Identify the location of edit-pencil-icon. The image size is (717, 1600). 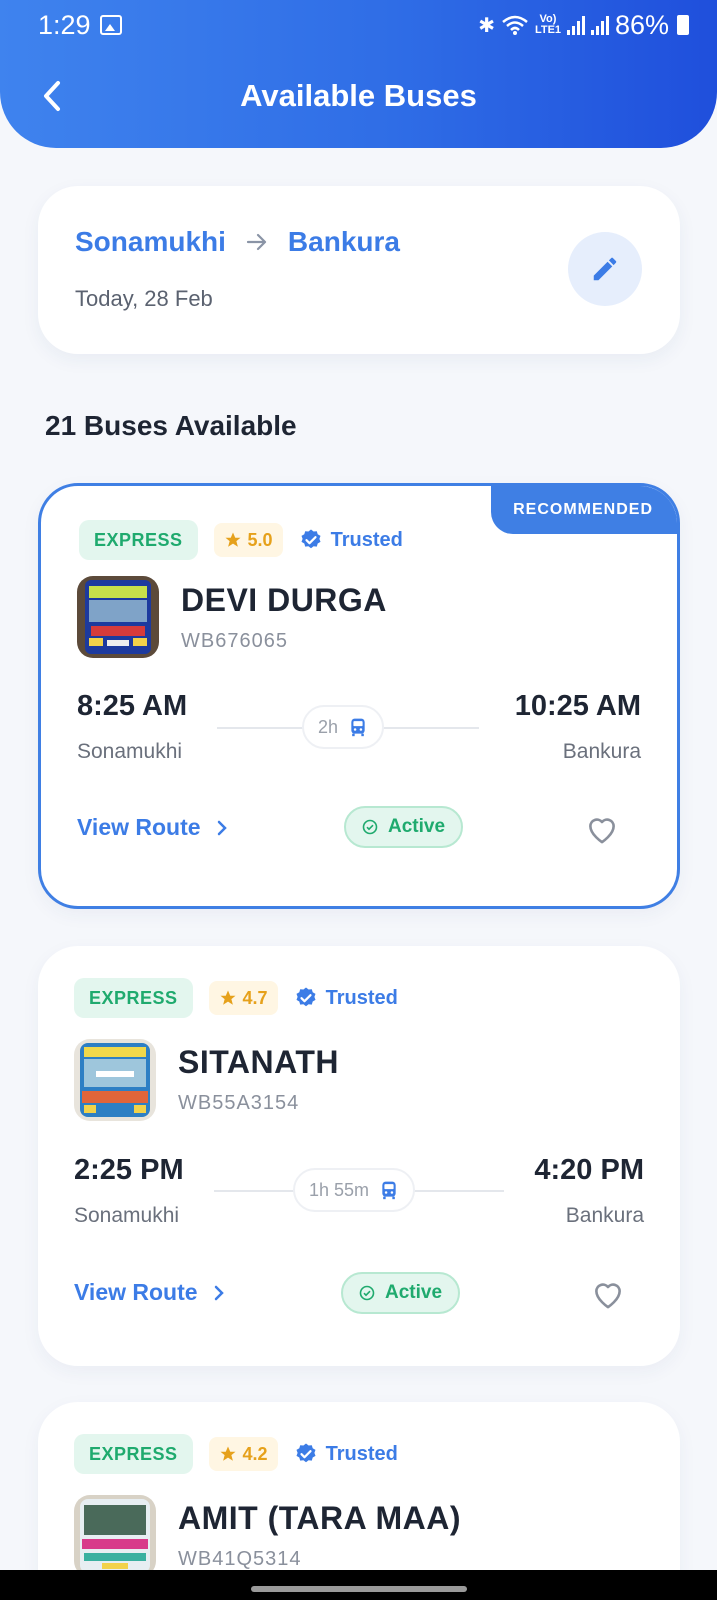
(605, 269).